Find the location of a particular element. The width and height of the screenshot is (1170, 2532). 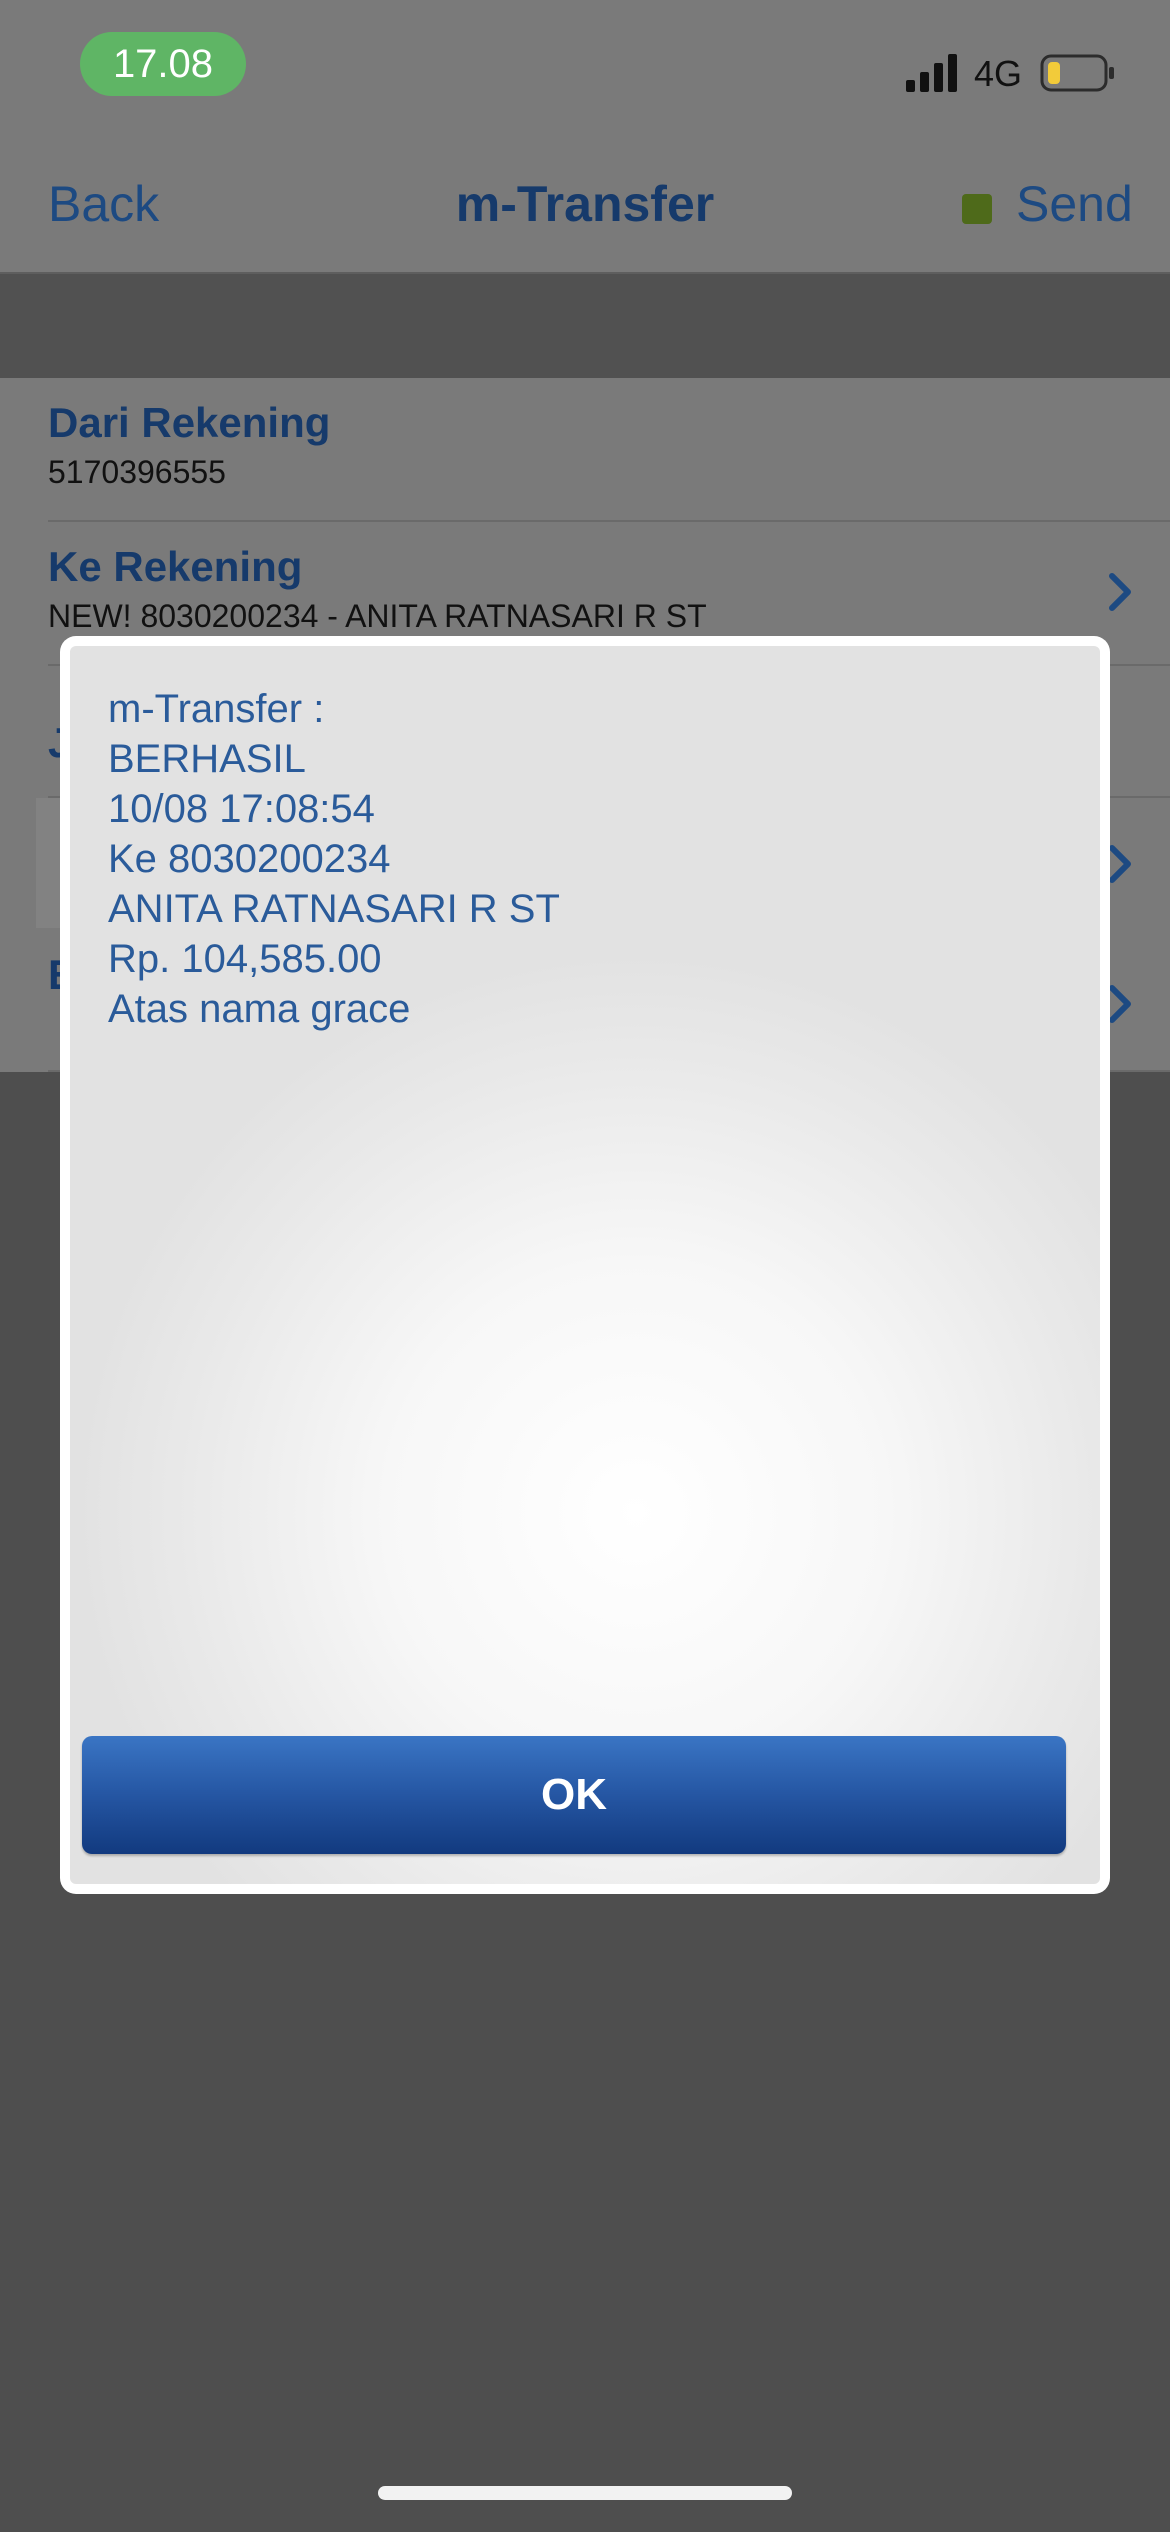

status-bar: 17.08 4G is located at coordinates (585, 69).